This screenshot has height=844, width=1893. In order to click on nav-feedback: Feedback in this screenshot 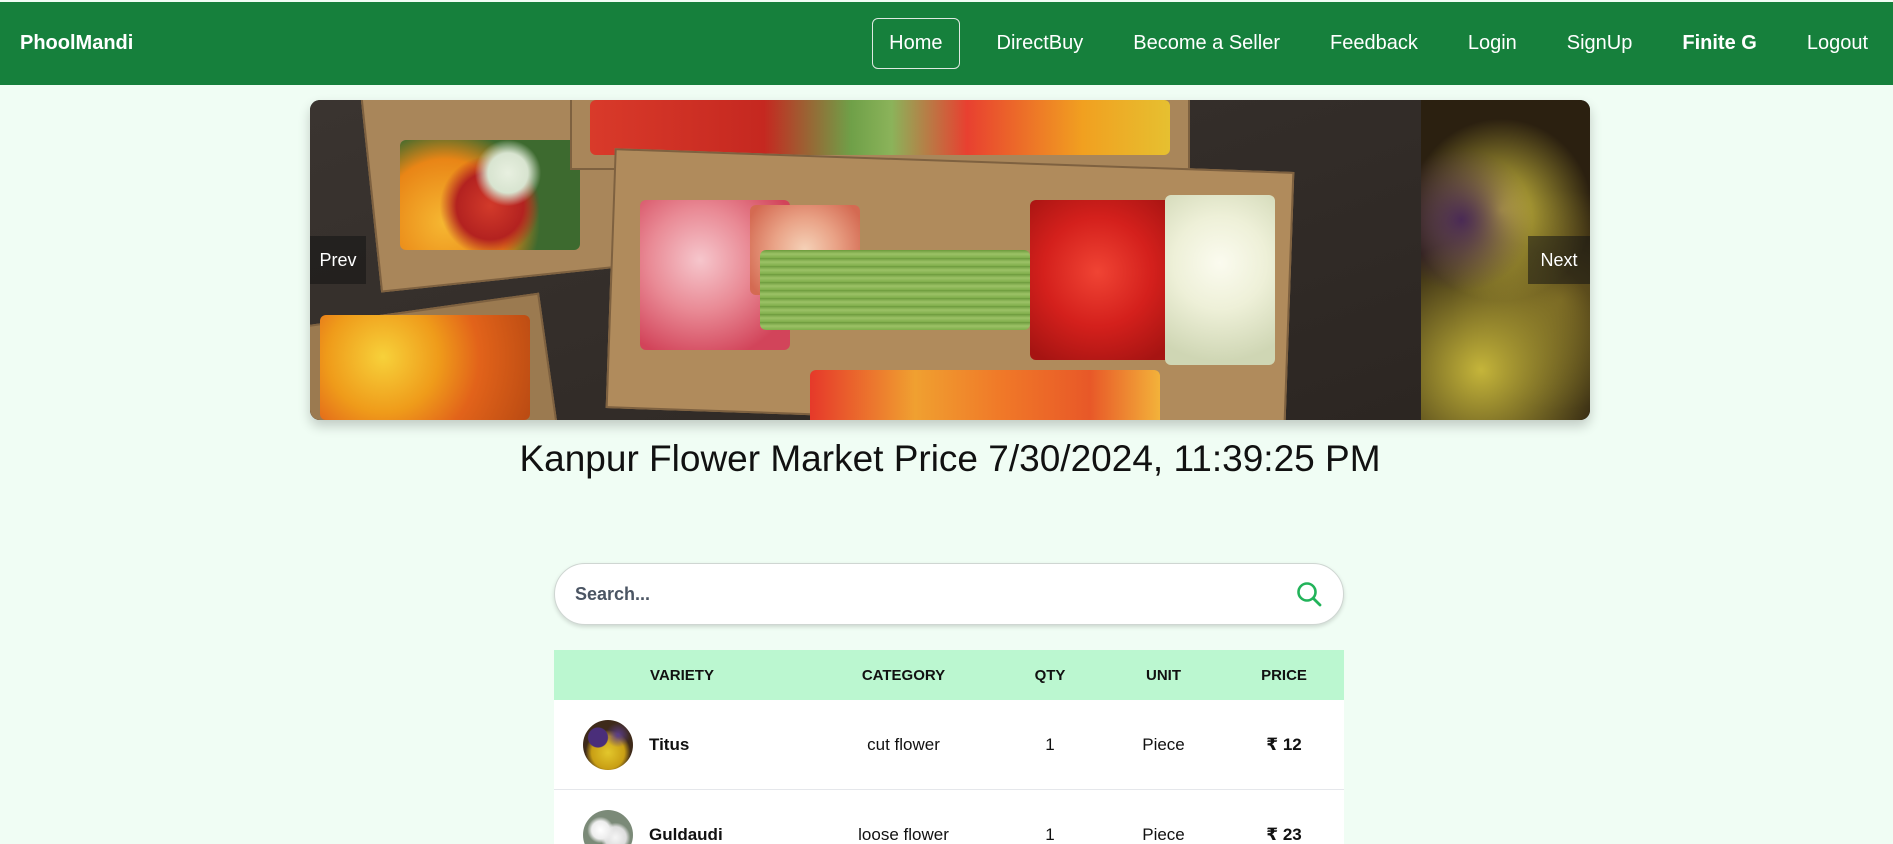, I will do `click(1374, 43)`.